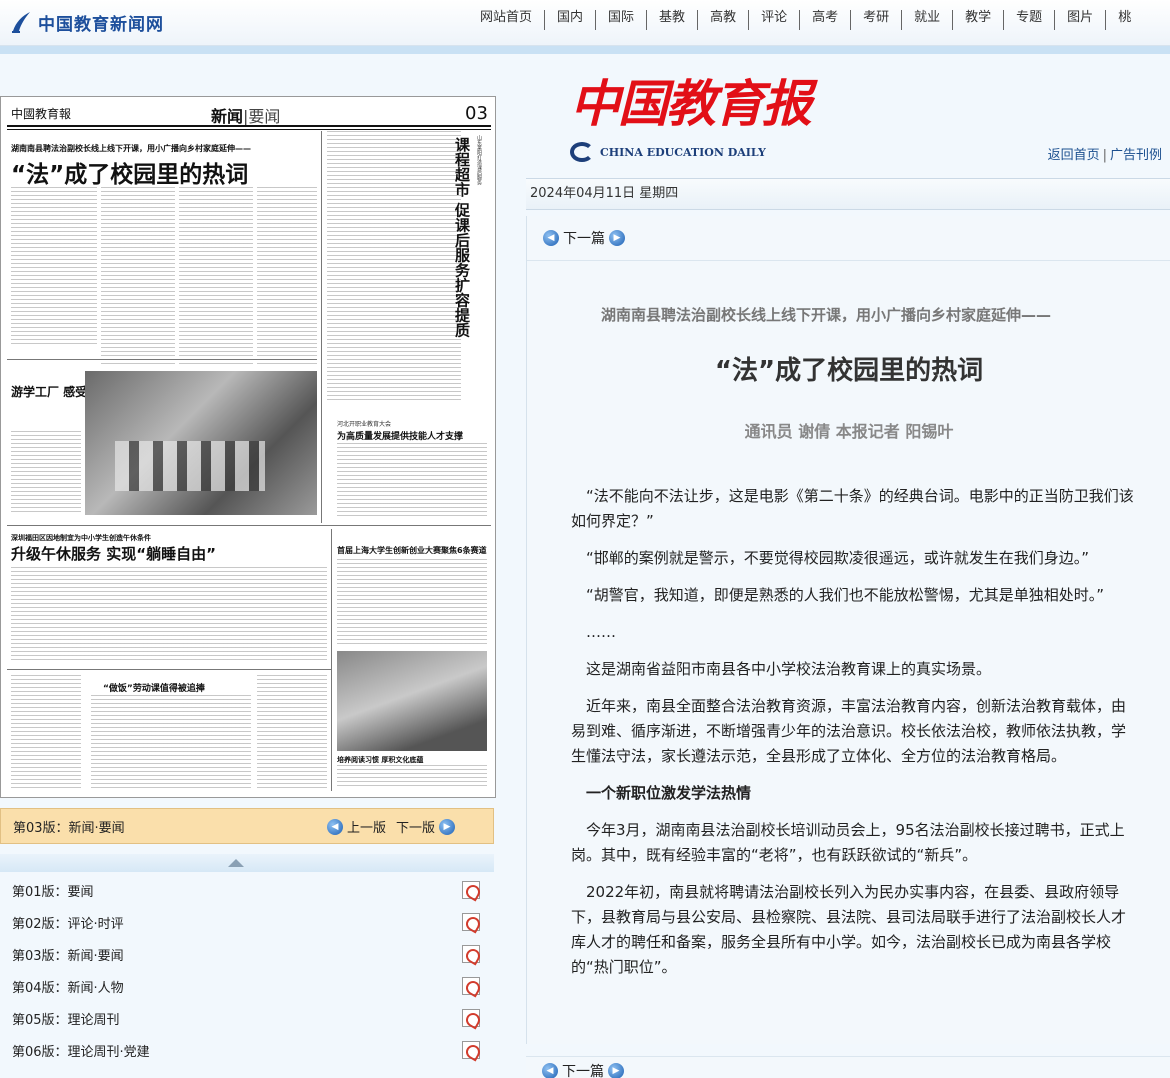 The width and height of the screenshot is (1170, 1078). I want to click on article-byline: 通讯员 谢倩 本报记者 阳锡叶, so click(849, 431).